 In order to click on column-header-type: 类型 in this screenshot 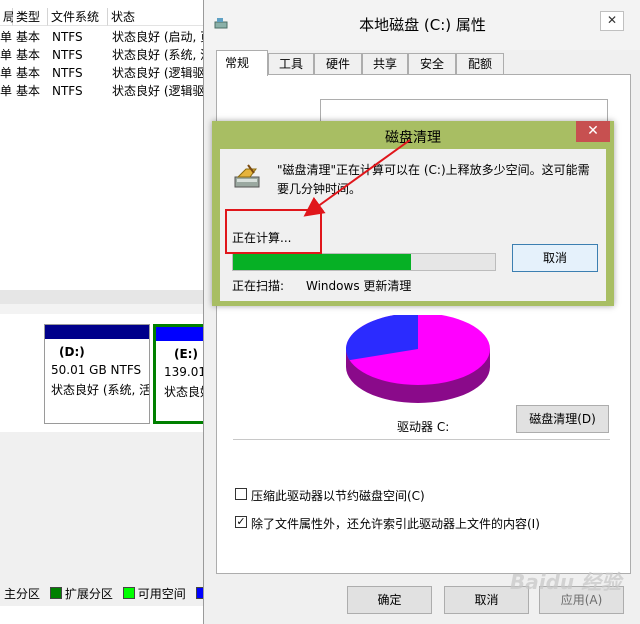, I will do `click(30, 17)`.